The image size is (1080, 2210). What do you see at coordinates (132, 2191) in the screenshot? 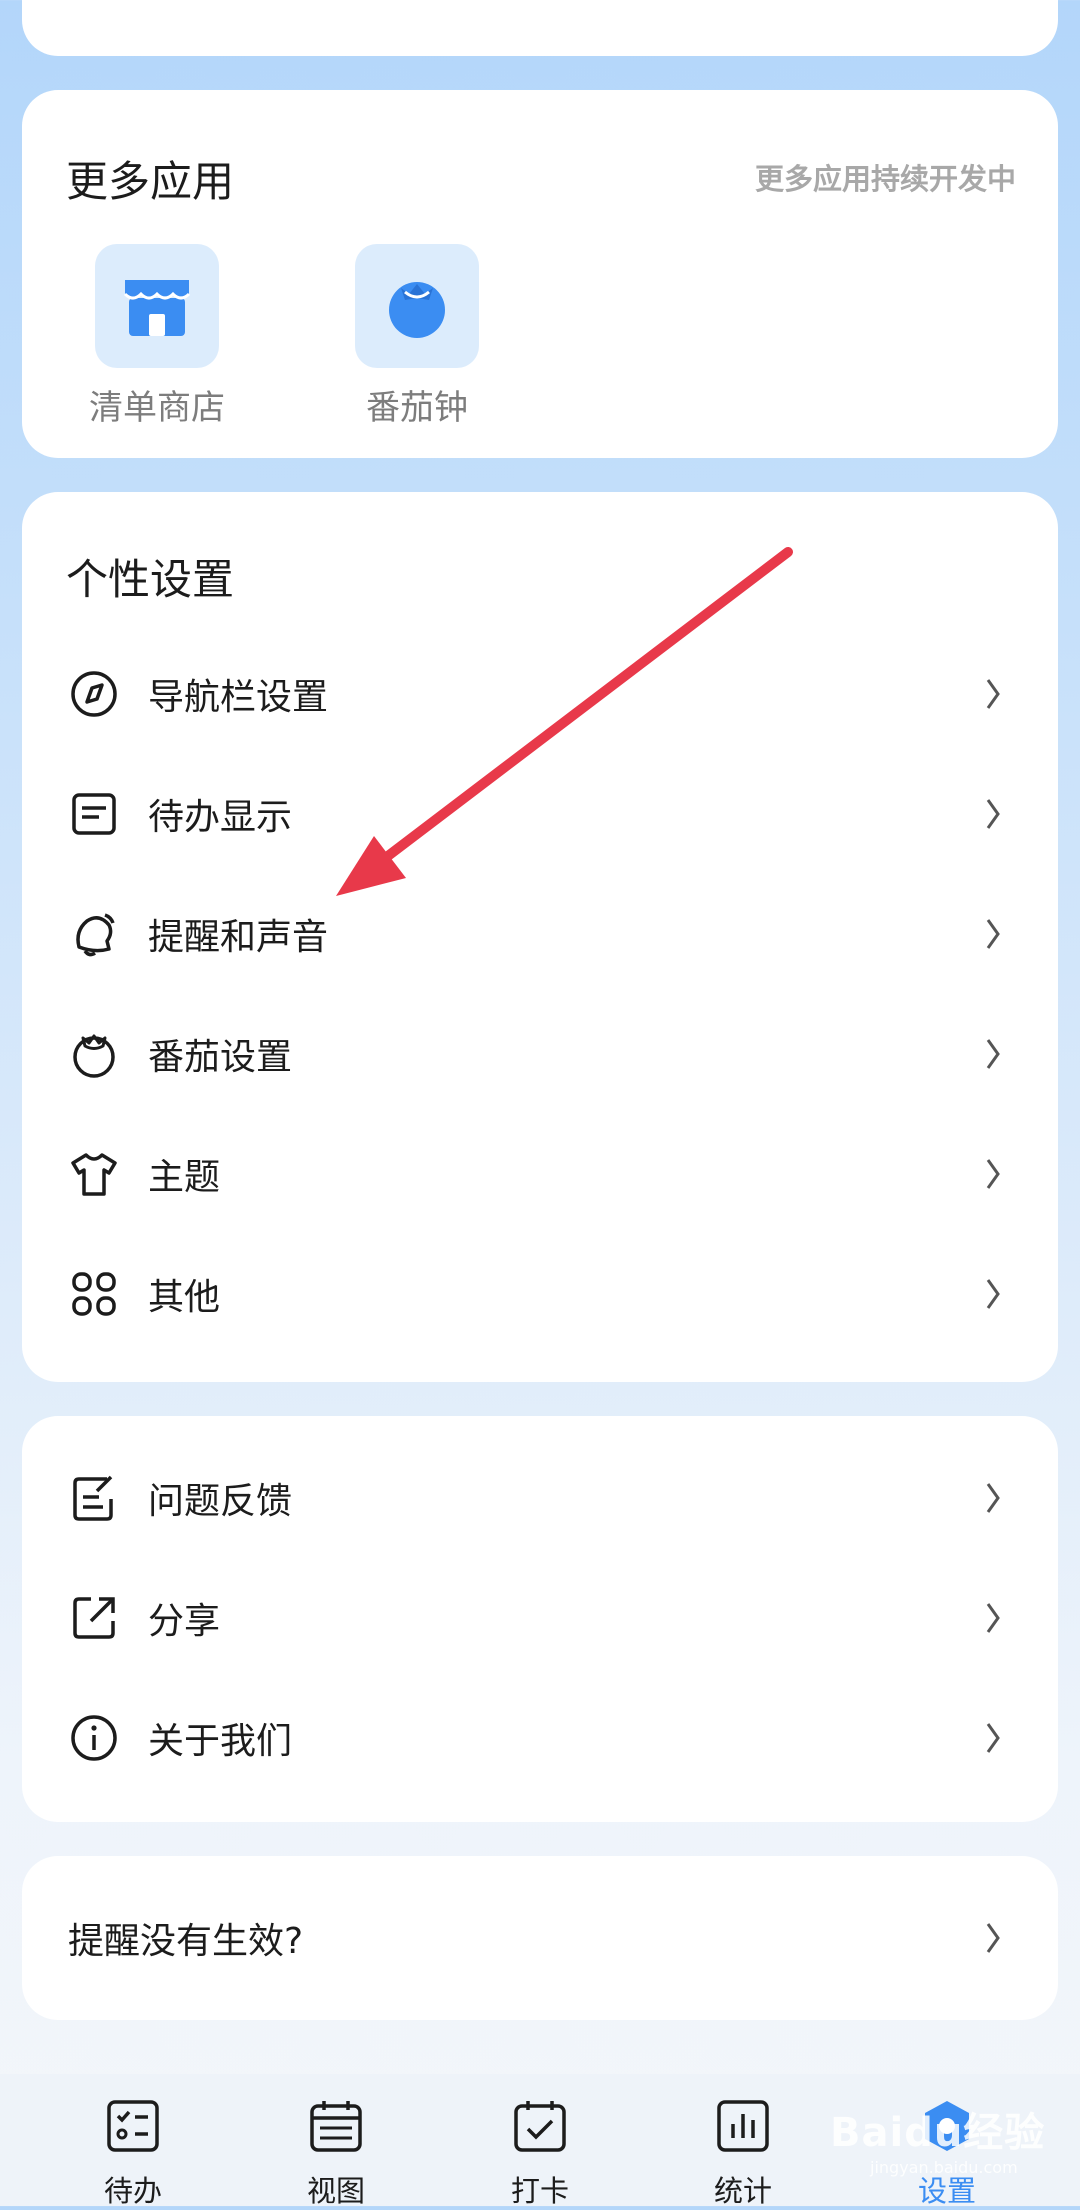
I see `tab-label: 待办` at bounding box center [132, 2191].